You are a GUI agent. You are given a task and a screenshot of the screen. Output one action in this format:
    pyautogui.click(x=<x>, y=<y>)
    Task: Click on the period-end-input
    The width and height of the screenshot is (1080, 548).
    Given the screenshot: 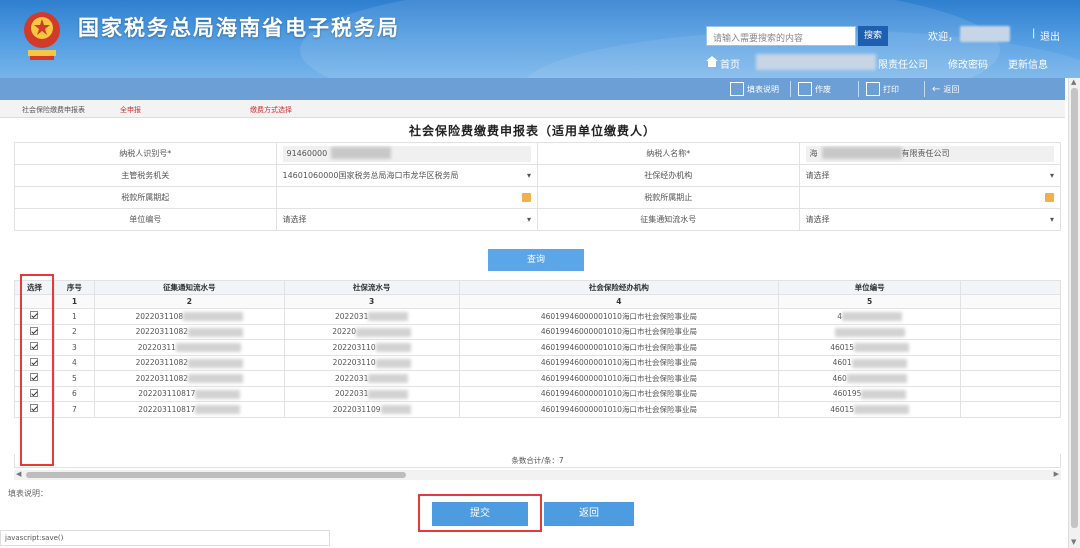 What is the action you would take?
    pyautogui.click(x=929, y=197)
    